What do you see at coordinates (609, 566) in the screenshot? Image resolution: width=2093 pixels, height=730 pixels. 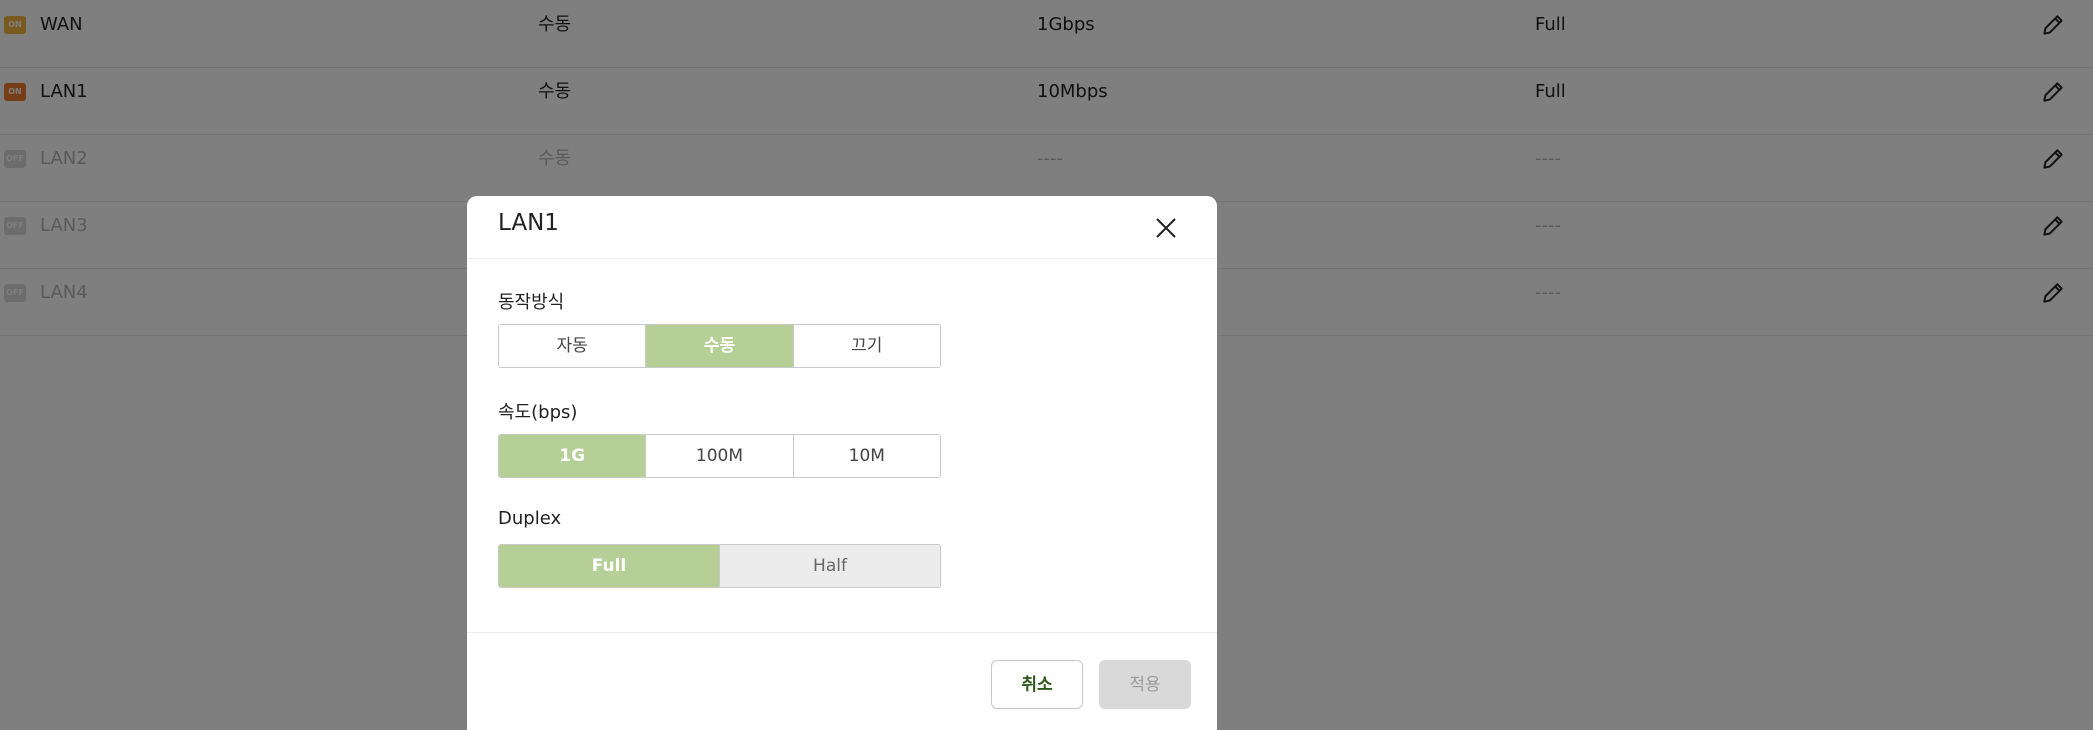 I see `duplex-option-full: Full` at bounding box center [609, 566].